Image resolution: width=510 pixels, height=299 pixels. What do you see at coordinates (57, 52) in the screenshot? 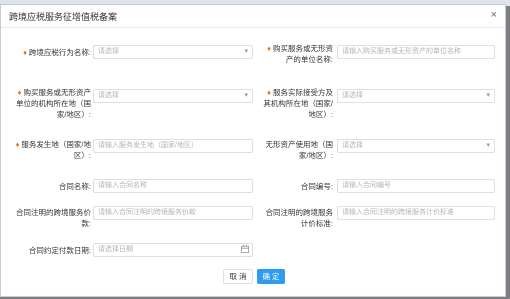
I see `taxable-country-label: ♦ 跨境应税行为名称:` at bounding box center [57, 52].